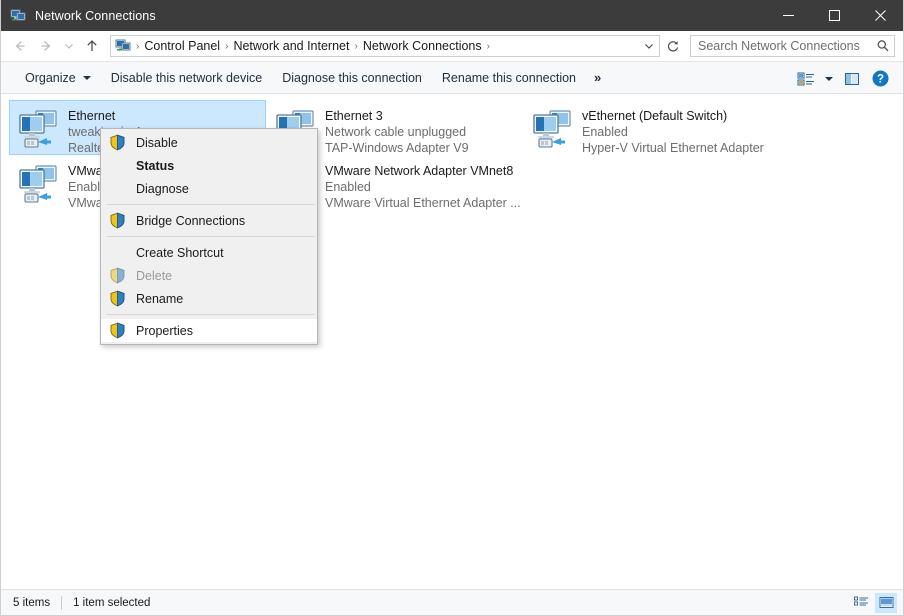  I want to click on menu-item-bridge-connections: Bridge Connections, so click(209, 220).